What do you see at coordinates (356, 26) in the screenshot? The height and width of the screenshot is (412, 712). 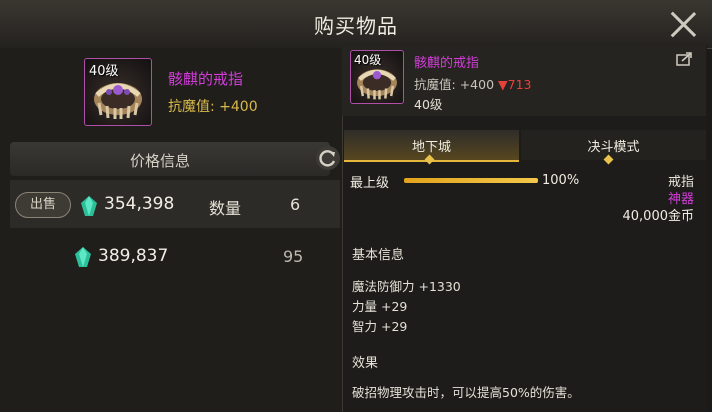 I see `dialog-title: 购买物品` at bounding box center [356, 26].